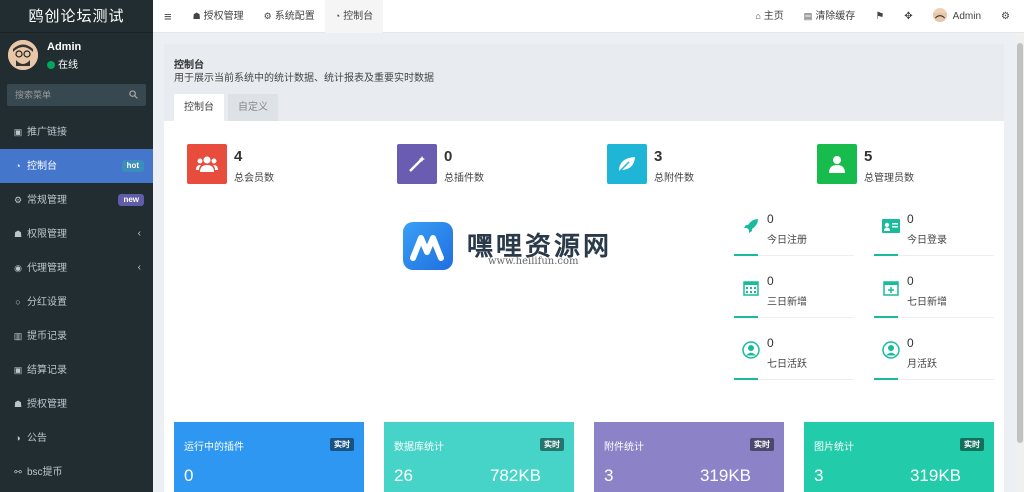  I want to click on panel-header: 控制台 用于展示当前系统中的统计数据、统计报表及重要实时数据 控制台 自定义, so click(584, 82).